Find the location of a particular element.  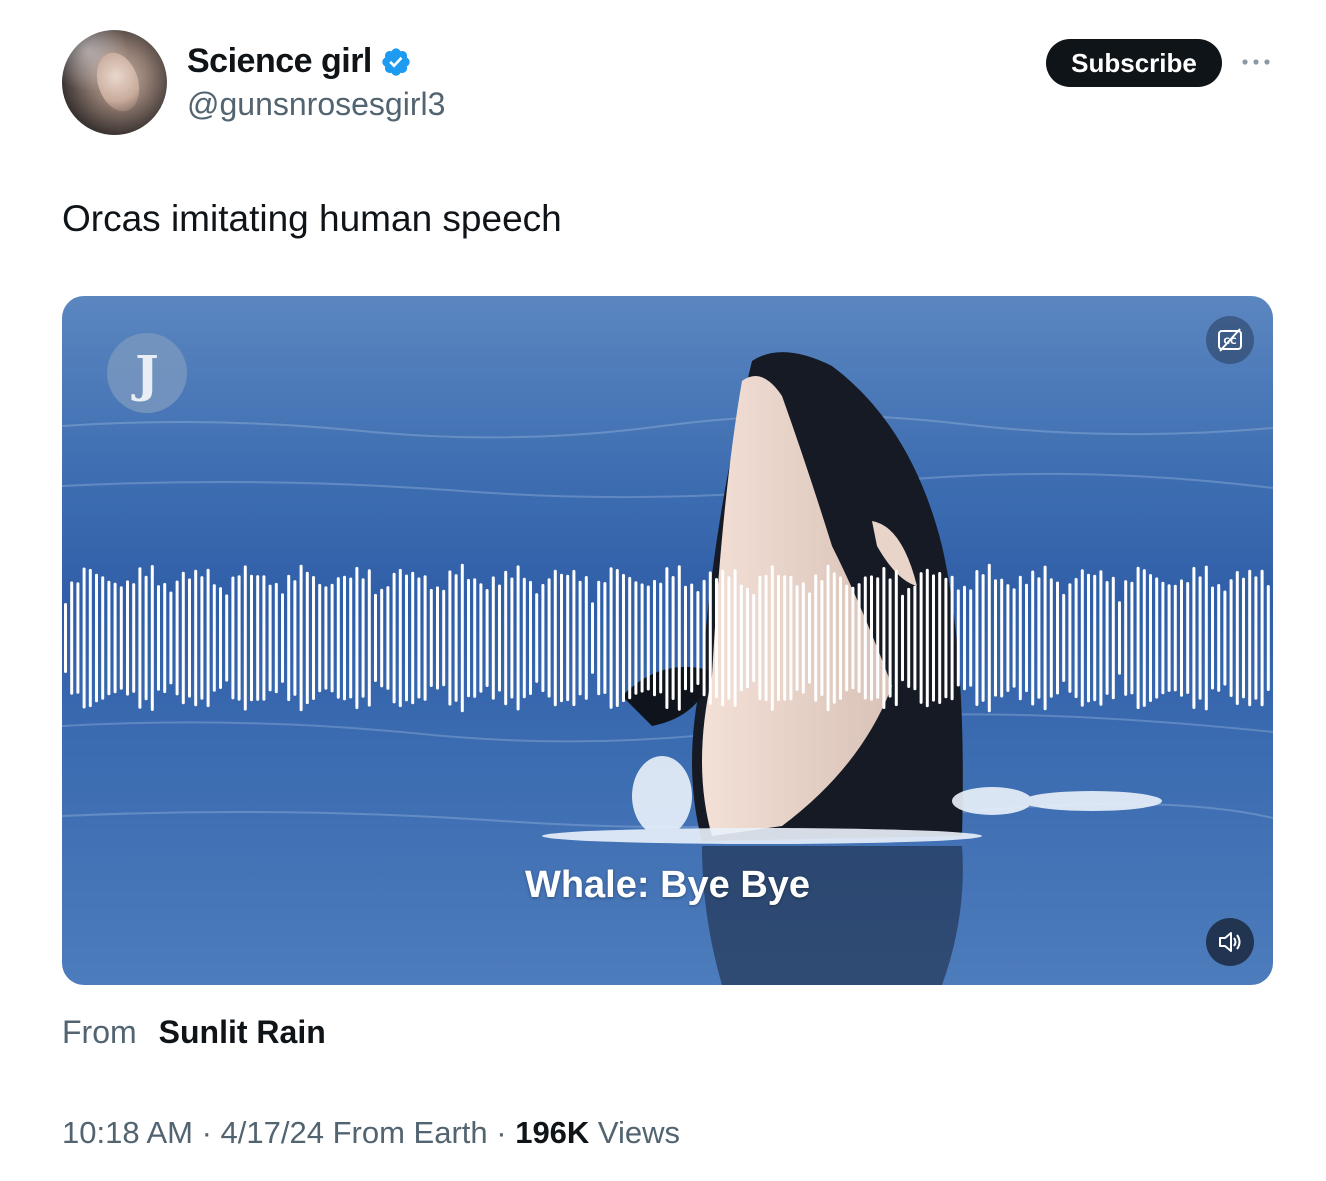

author-display-name: Science girl is located at coordinates (279, 61).